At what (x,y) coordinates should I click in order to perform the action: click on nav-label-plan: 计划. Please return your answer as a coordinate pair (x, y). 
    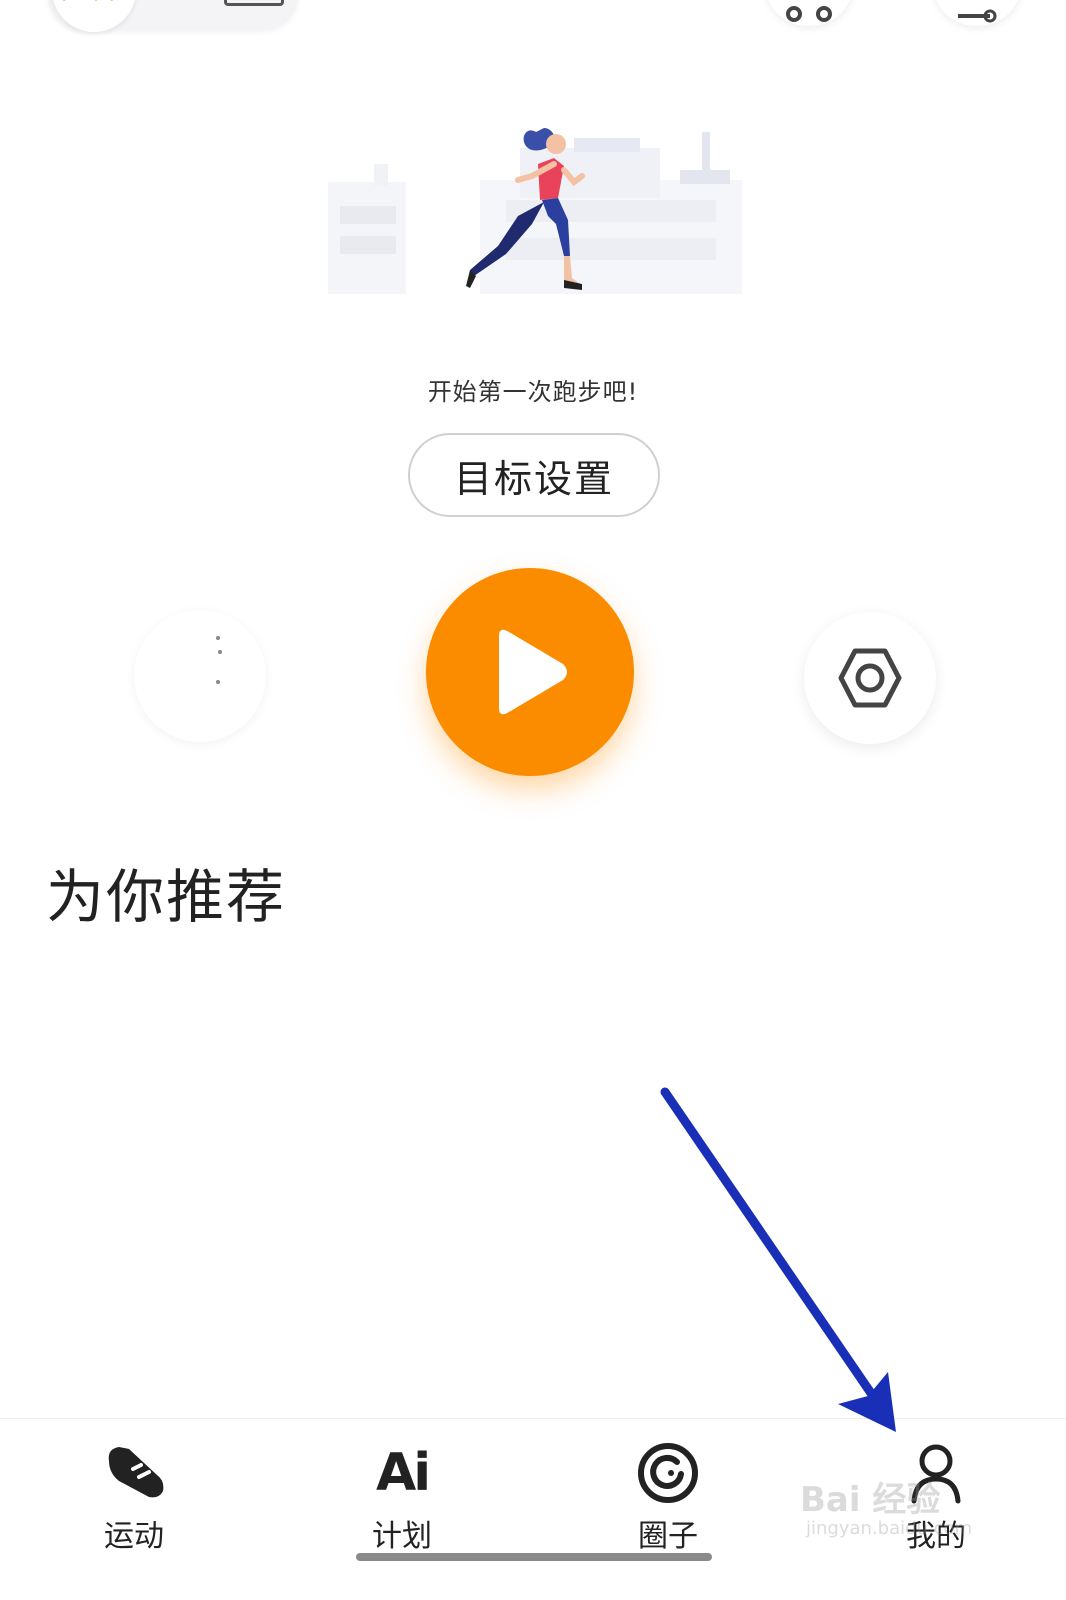
    Looking at the image, I should click on (402, 1536).